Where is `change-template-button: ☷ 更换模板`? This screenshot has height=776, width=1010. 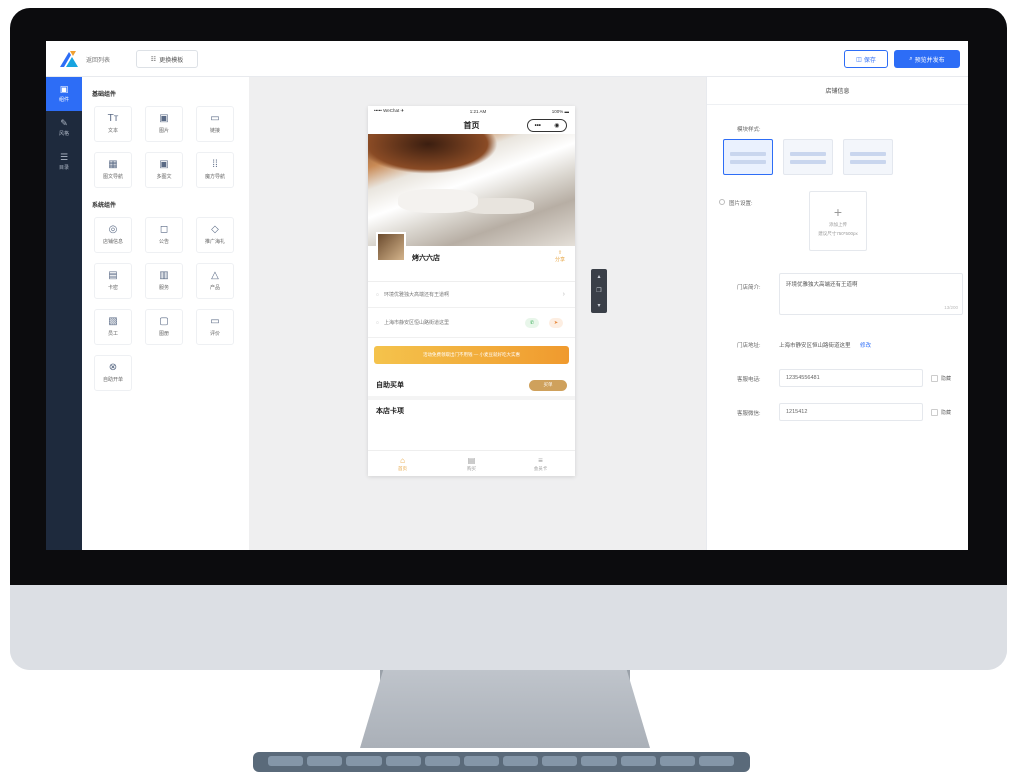 change-template-button: ☷ 更换模板 is located at coordinates (167, 59).